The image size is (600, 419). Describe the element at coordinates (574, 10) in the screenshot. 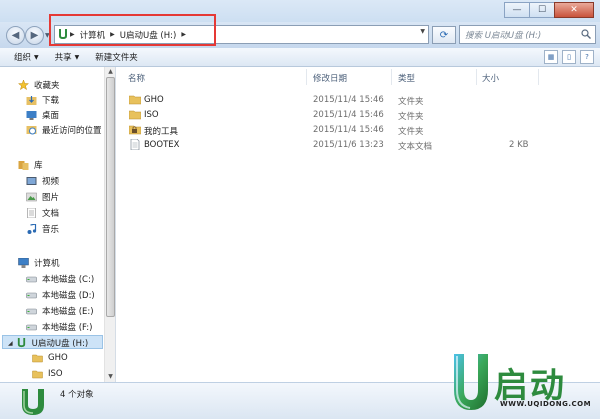

I see `close-button: ✕` at that location.